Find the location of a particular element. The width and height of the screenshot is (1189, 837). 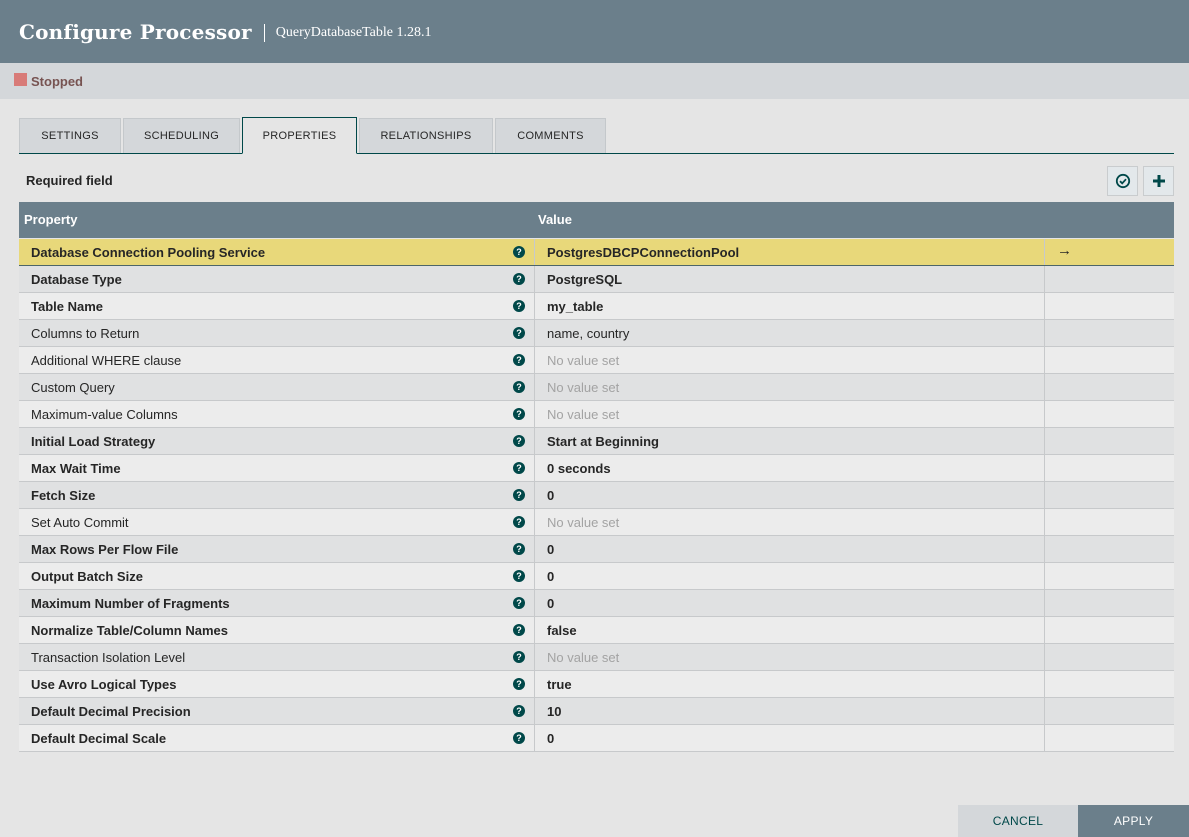

property-name: Custom Query is located at coordinates (73, 387).